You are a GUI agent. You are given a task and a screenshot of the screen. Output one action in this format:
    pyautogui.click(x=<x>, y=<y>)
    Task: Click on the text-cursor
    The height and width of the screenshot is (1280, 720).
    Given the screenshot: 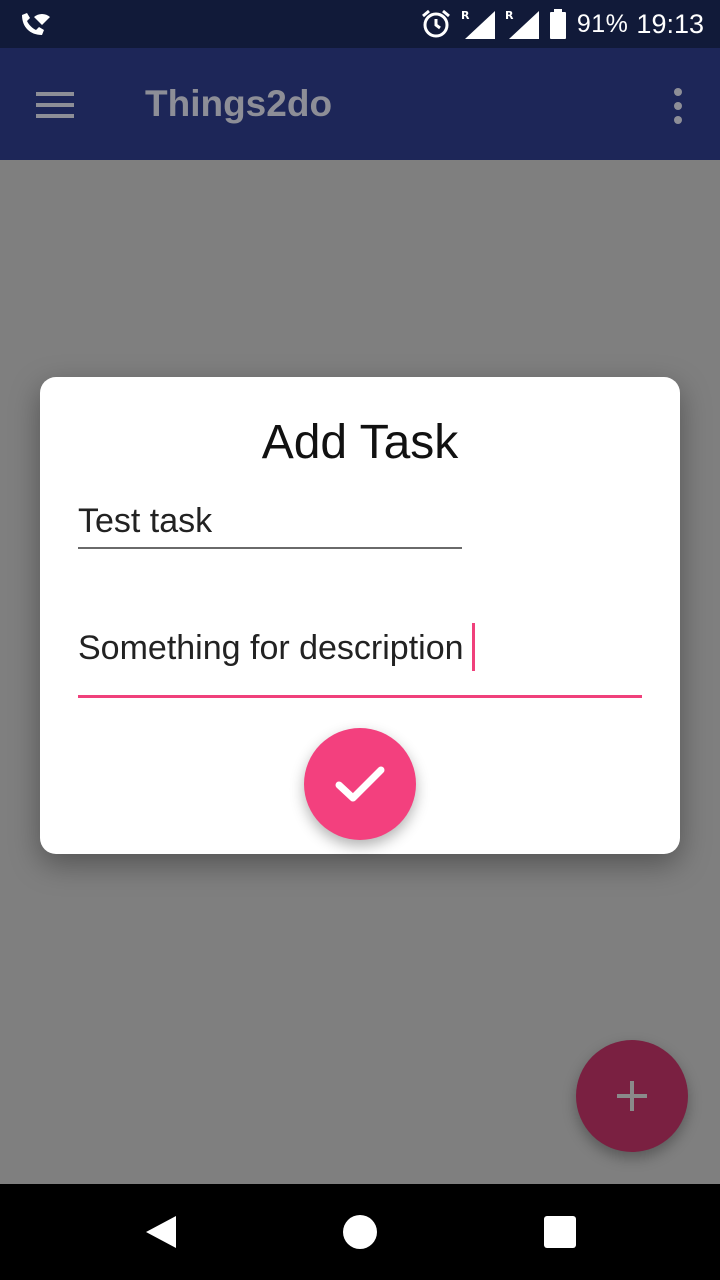 What is the action you would take?
    pyautogui.click(x=473, y=647)
    